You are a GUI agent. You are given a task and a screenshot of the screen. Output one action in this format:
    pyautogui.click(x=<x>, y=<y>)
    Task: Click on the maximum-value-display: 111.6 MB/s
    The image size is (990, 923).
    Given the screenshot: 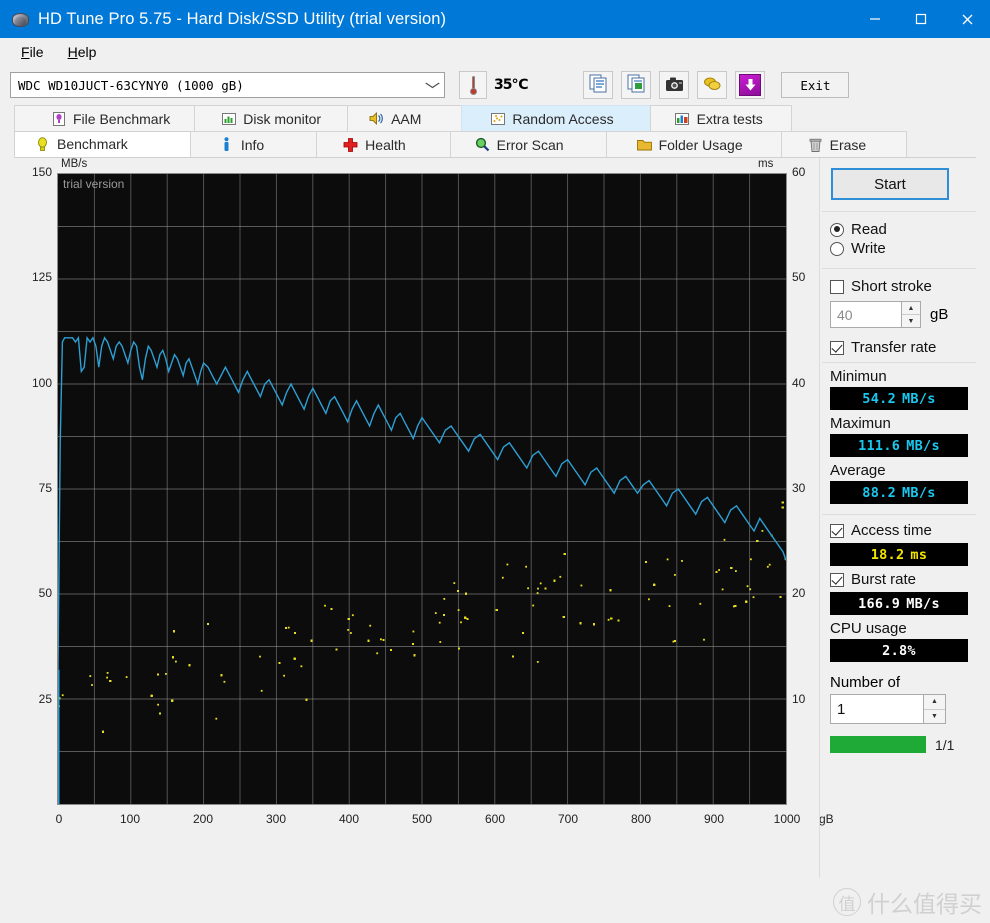 What is the action you would take?
    pyautogui.click(x=899, y=445)
    